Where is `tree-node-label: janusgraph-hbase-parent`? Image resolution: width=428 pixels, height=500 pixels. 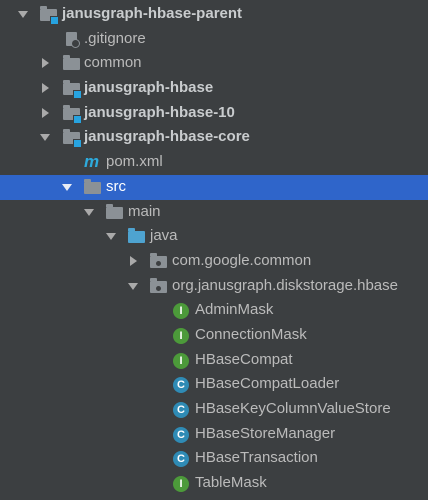
tree-node-label: janusgraph-hbase-parent is located at coordinates (152, 13).